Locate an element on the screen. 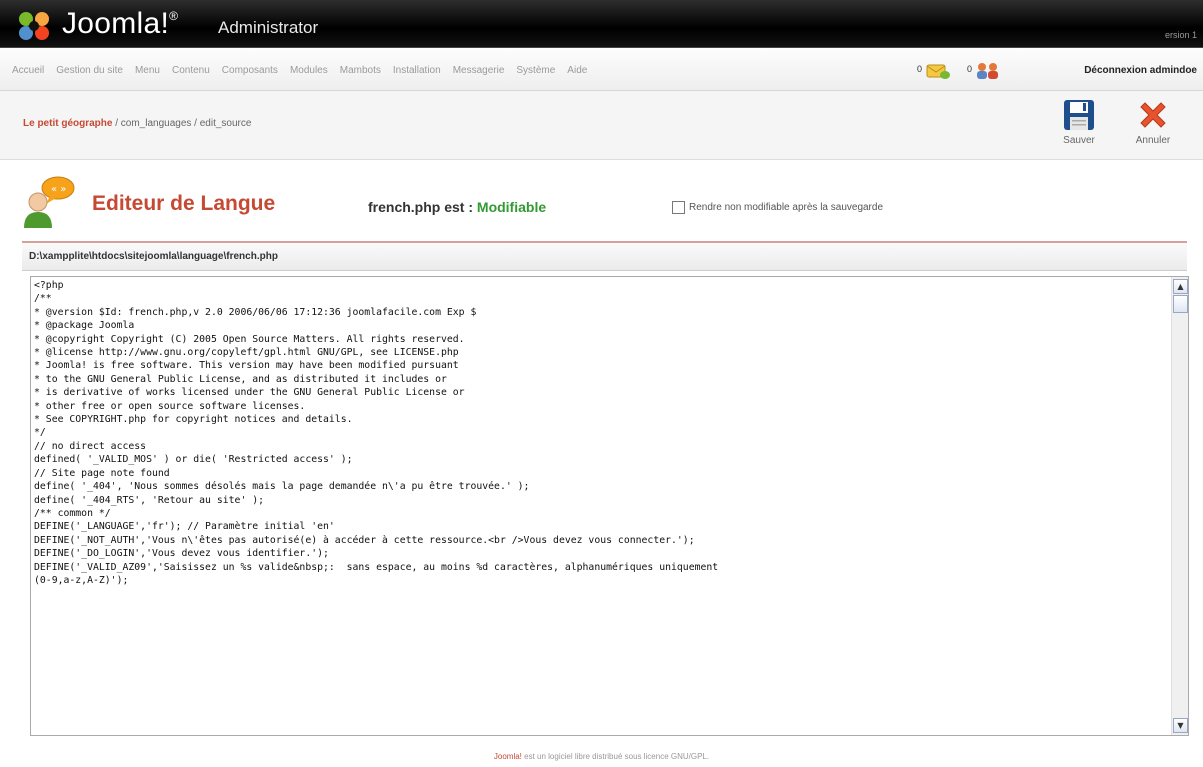 This screenshot has height=767, width=1203. logo-wordmark: Joomla!® is located at coordinates (120, 23).